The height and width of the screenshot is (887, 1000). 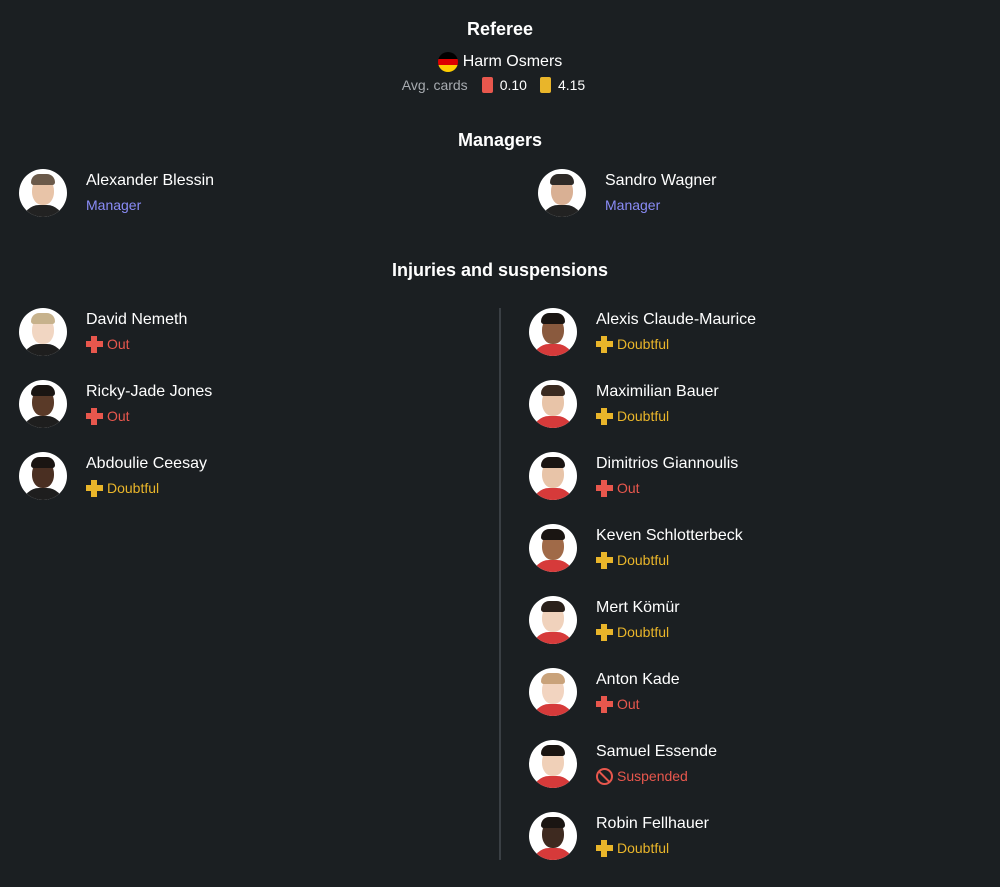 What do you see at coordinates (636, 548) in the screenshot?
I see `injury-item: Keven Schlotterbeck Doubtful` at bounding box center [636, 548].